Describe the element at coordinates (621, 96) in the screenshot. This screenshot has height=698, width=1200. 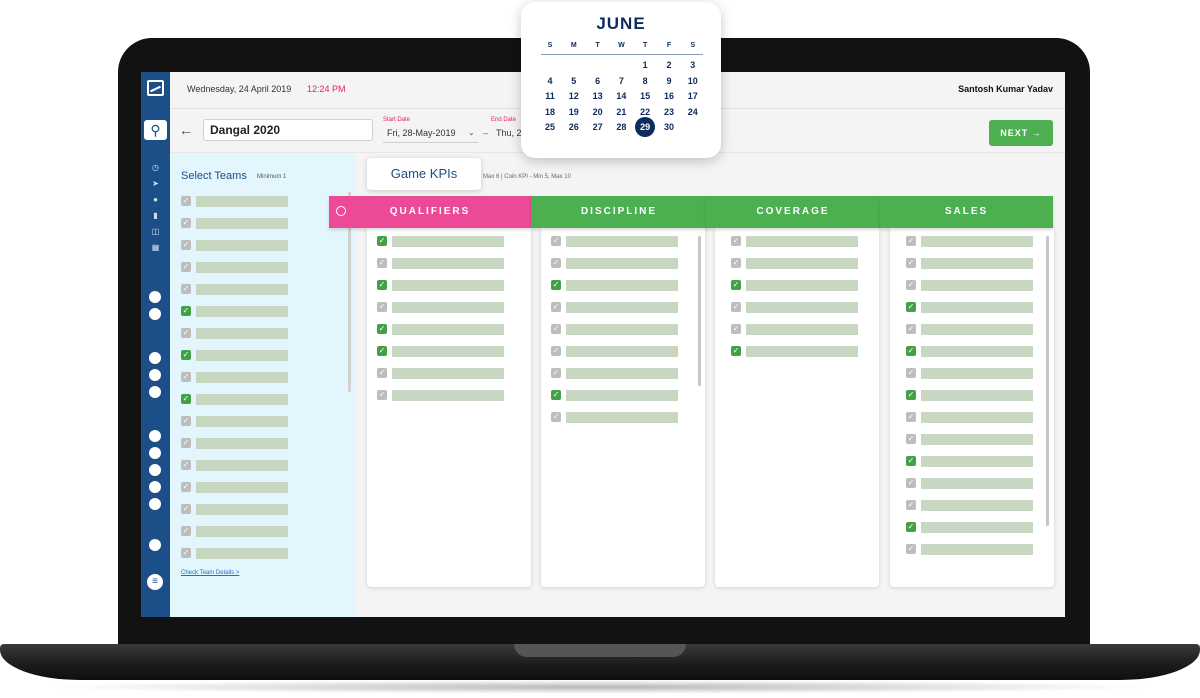
I see `calendar-day: 14` at that location.